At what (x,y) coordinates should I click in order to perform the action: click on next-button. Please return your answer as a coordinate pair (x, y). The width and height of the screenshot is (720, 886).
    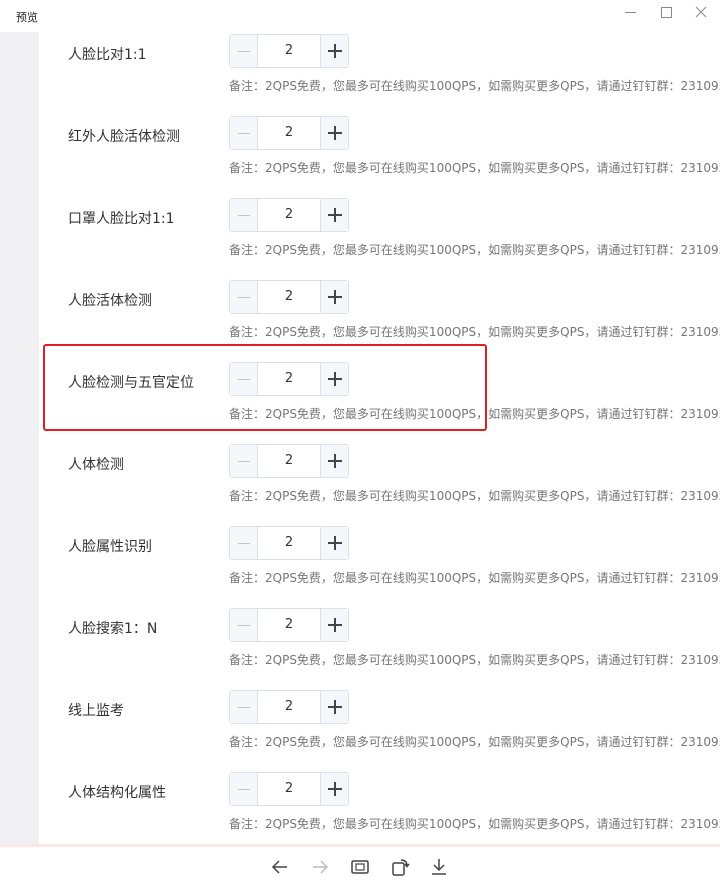
    Looking at the image, I should click on (321, 867).